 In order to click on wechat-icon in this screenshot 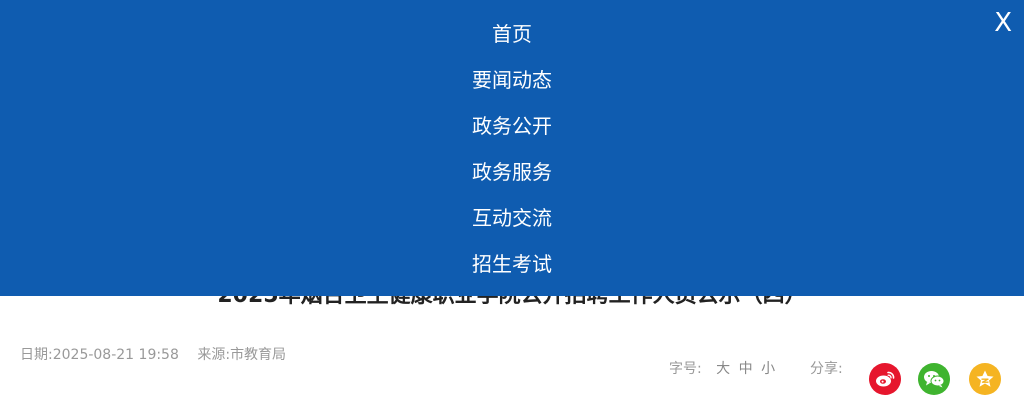, I will do `click(934, 379)`.